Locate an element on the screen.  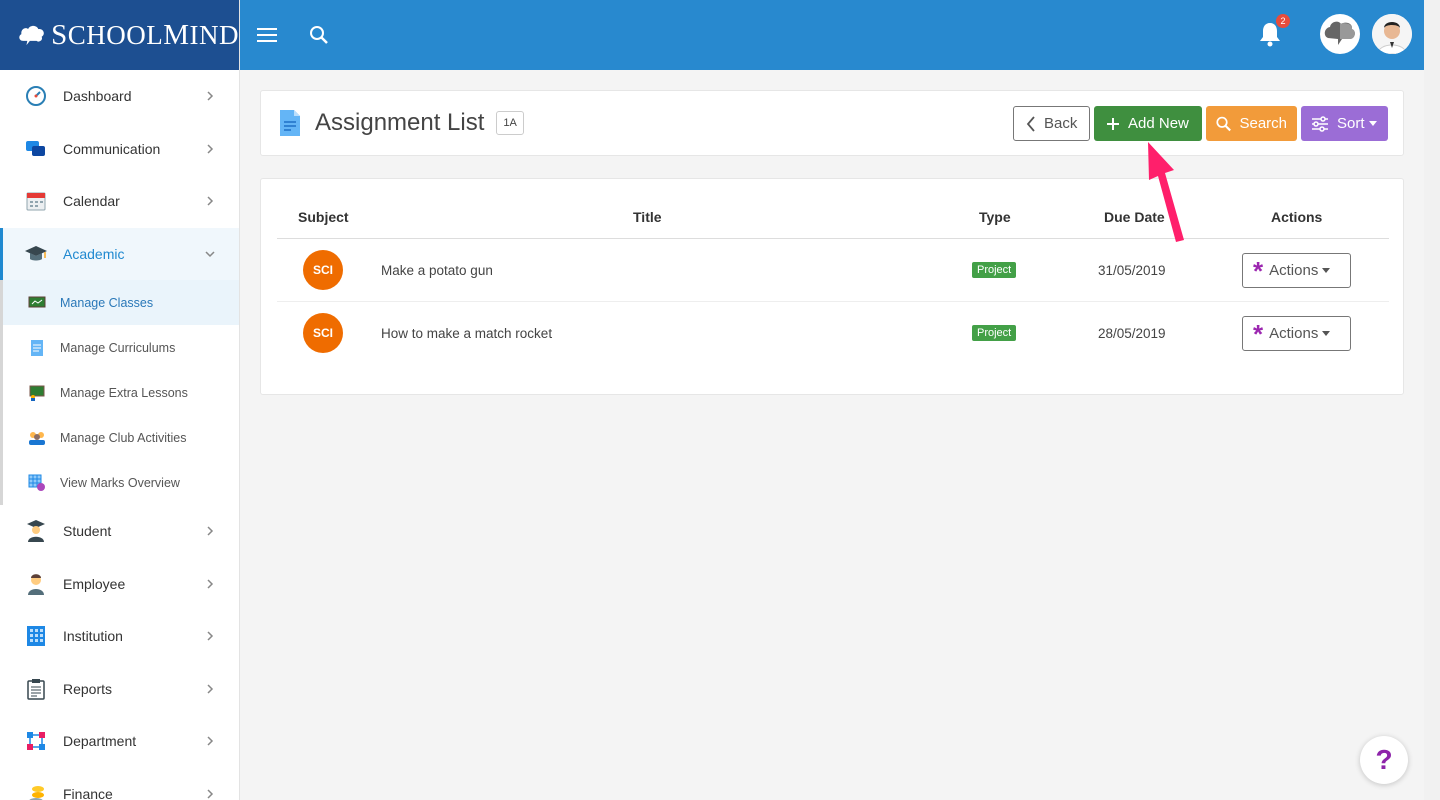
sidebar-item-employee: Employee is located at coordinates (119, 584).